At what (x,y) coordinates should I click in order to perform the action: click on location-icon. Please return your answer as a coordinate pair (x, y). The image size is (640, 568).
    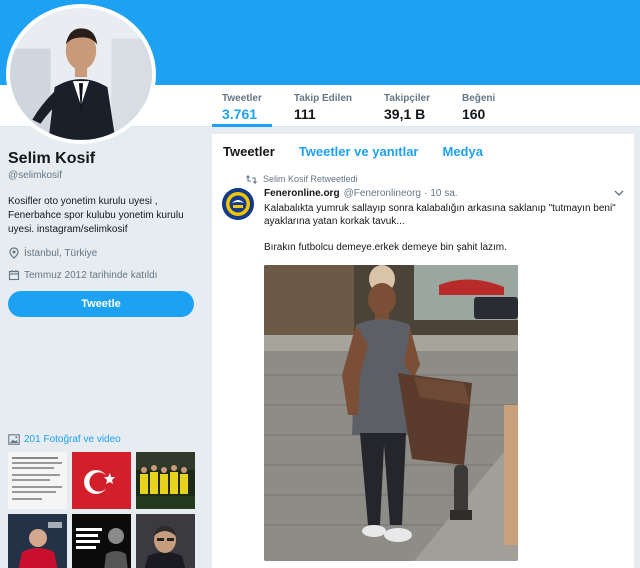
    Looking at the image, I should click on (14, 253).